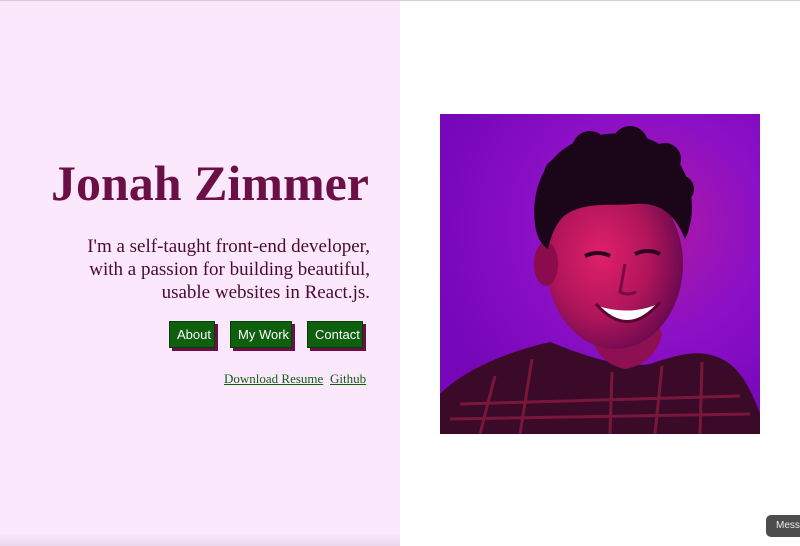 Image resolution: width=800 pixels, height=546 pixels. What do you see at coordinates (783, 526) in the screenshot?
I see `messages-widget: Messages` at bounding box center [783, 526].